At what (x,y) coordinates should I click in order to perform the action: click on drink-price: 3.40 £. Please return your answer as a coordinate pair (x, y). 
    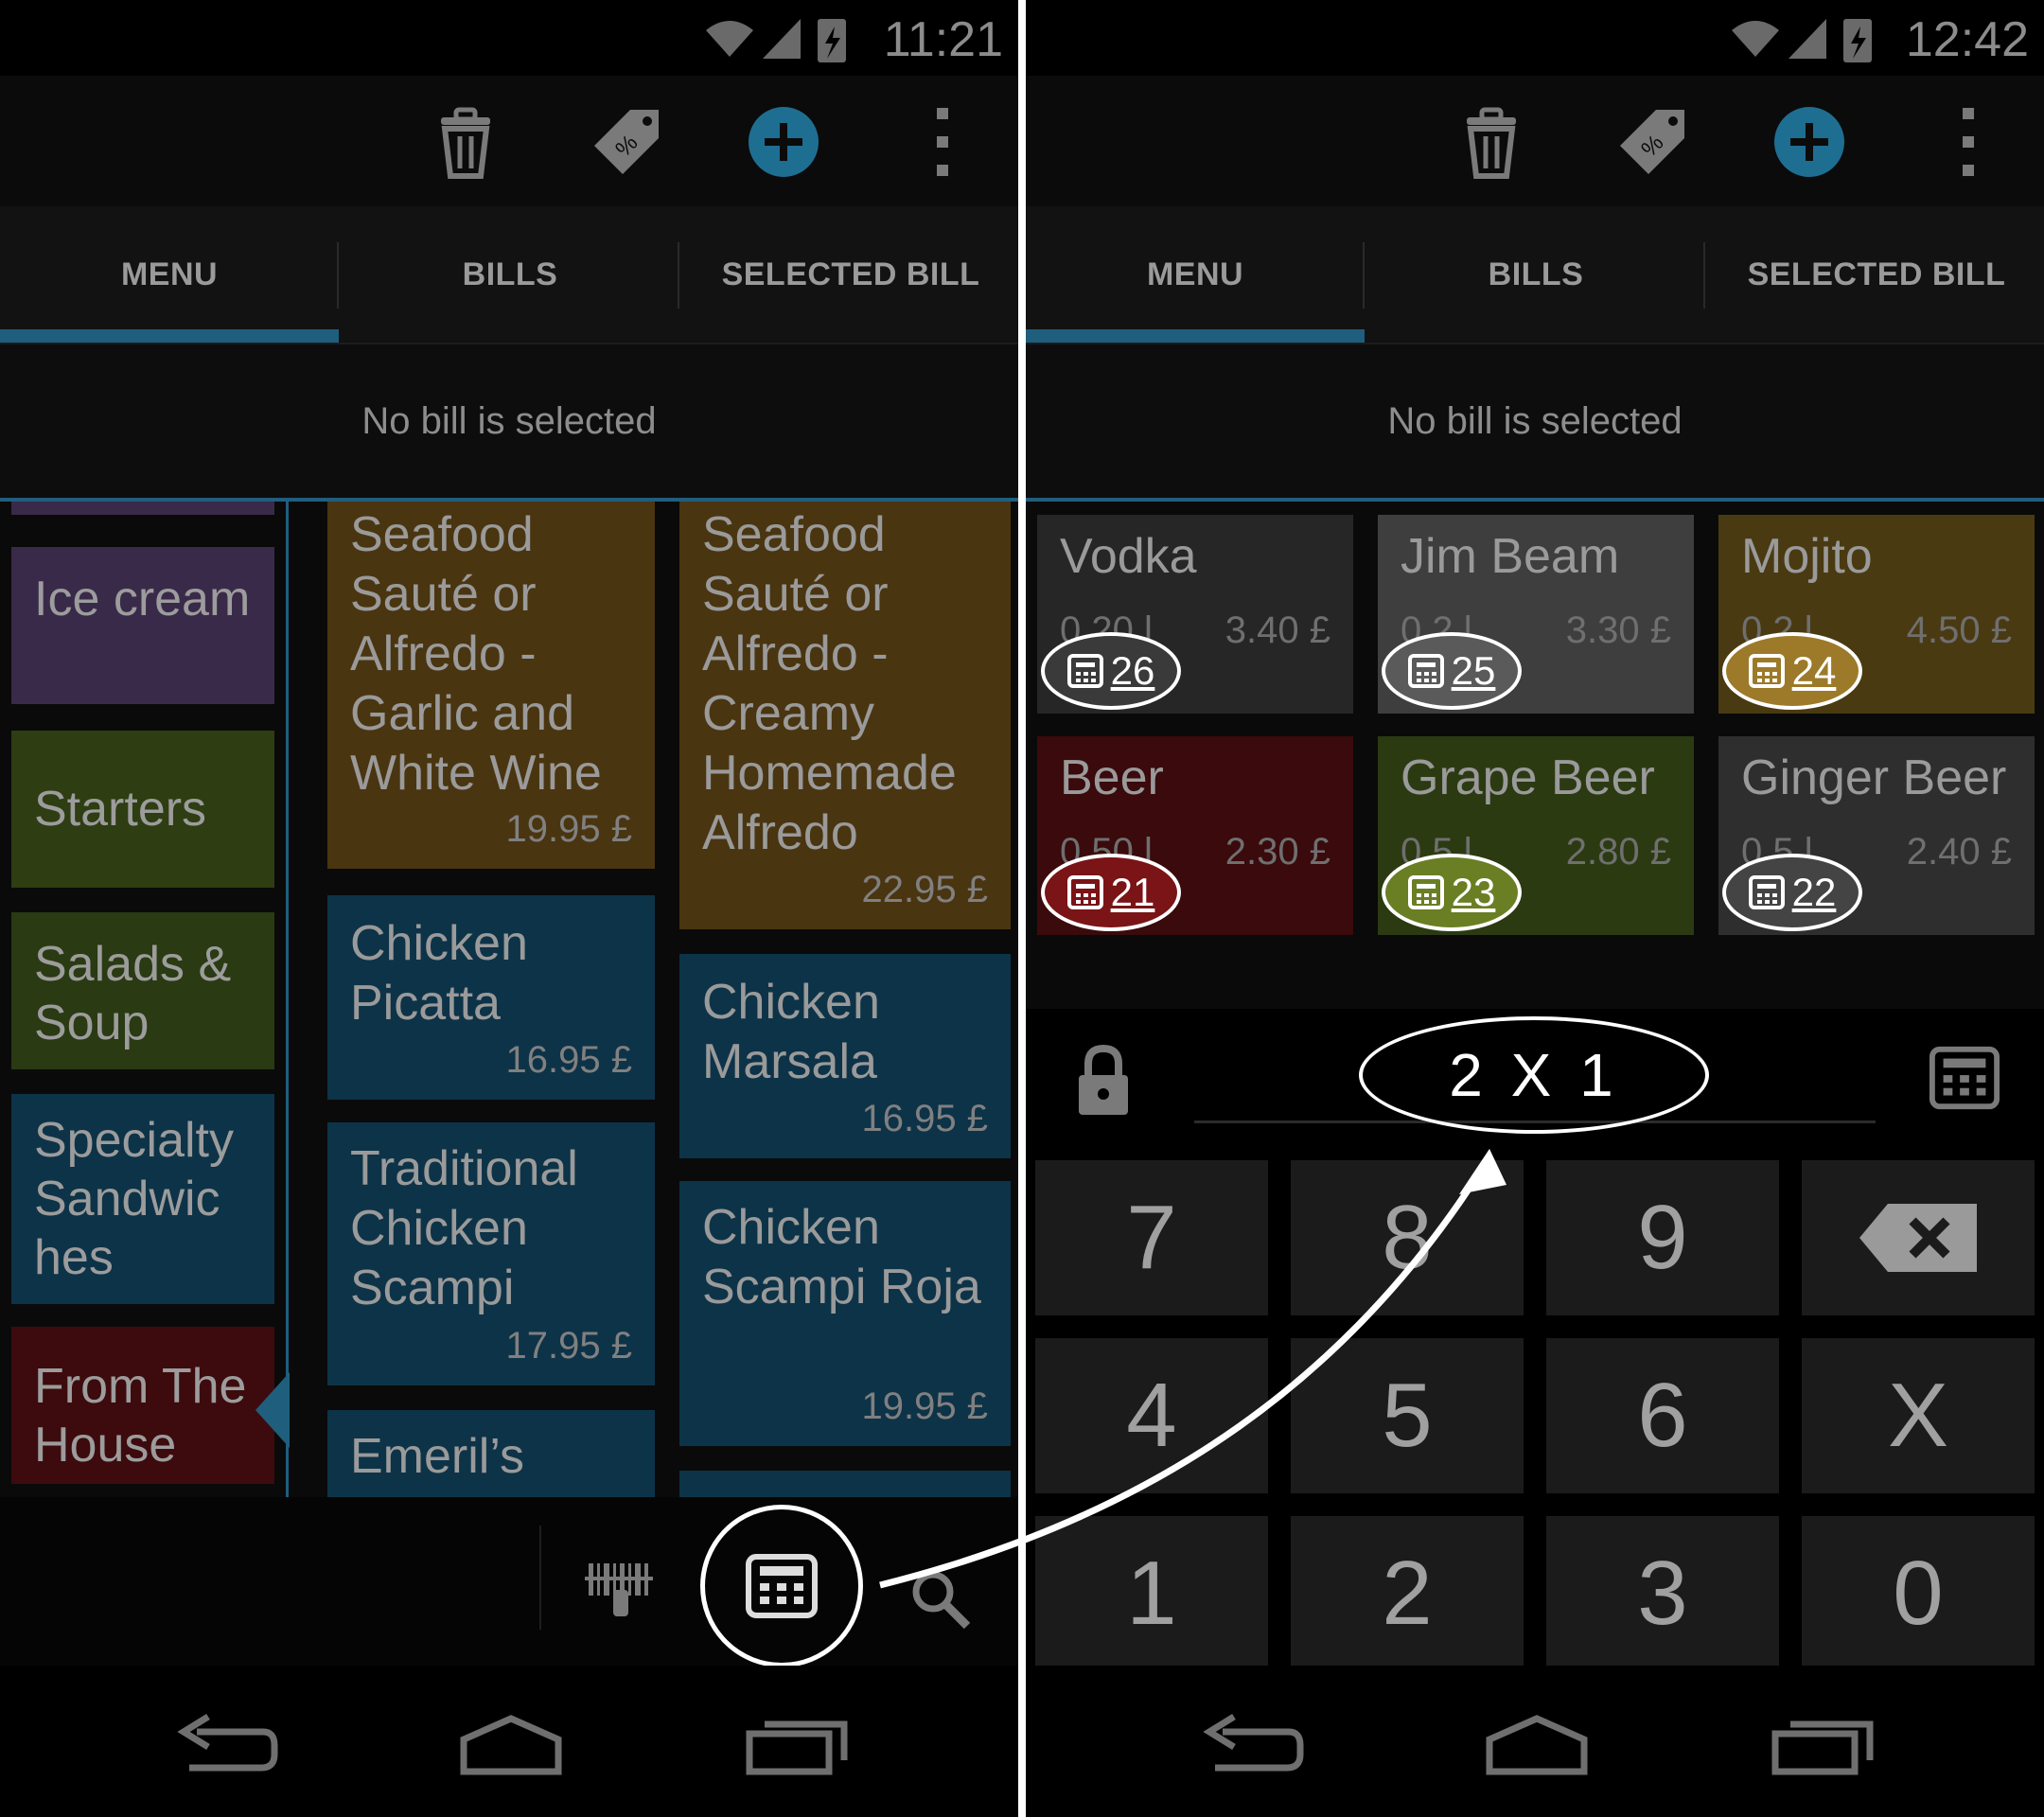
    Looking at the image, I should click on (1277, 630).